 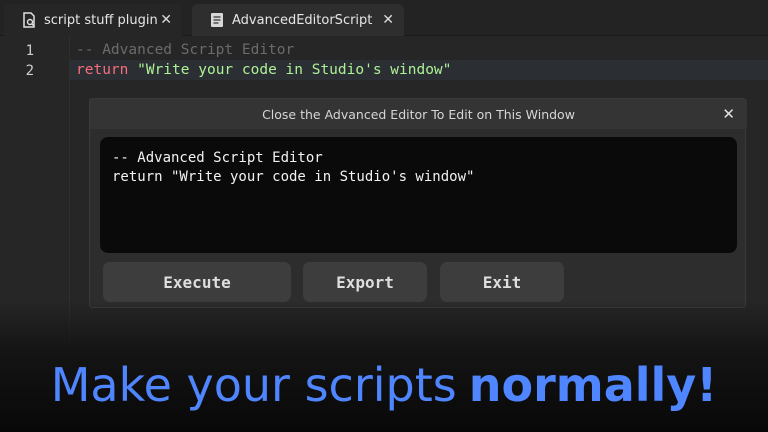 I want to click on line-number: 1, so click(x=29, y=51).